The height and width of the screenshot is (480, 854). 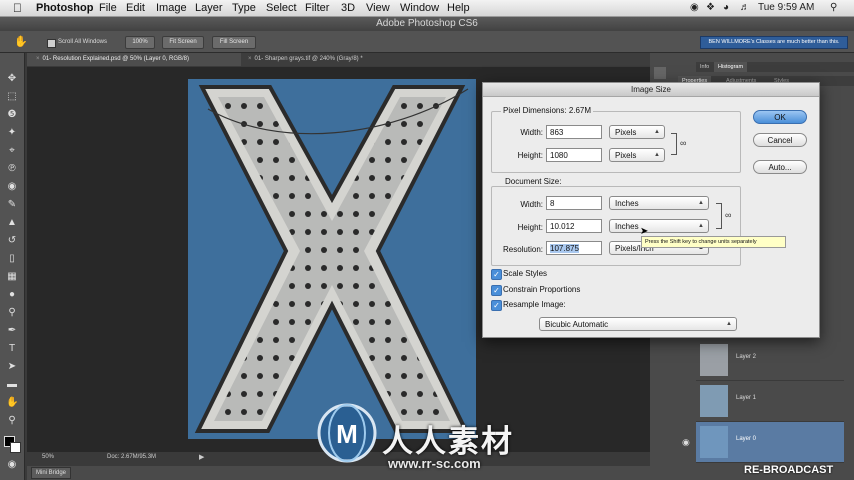 What do you see at coordinates (710, 8) in the screenshot?
I see `dropbox-icon: ❖` at bounding box center [710, 8].